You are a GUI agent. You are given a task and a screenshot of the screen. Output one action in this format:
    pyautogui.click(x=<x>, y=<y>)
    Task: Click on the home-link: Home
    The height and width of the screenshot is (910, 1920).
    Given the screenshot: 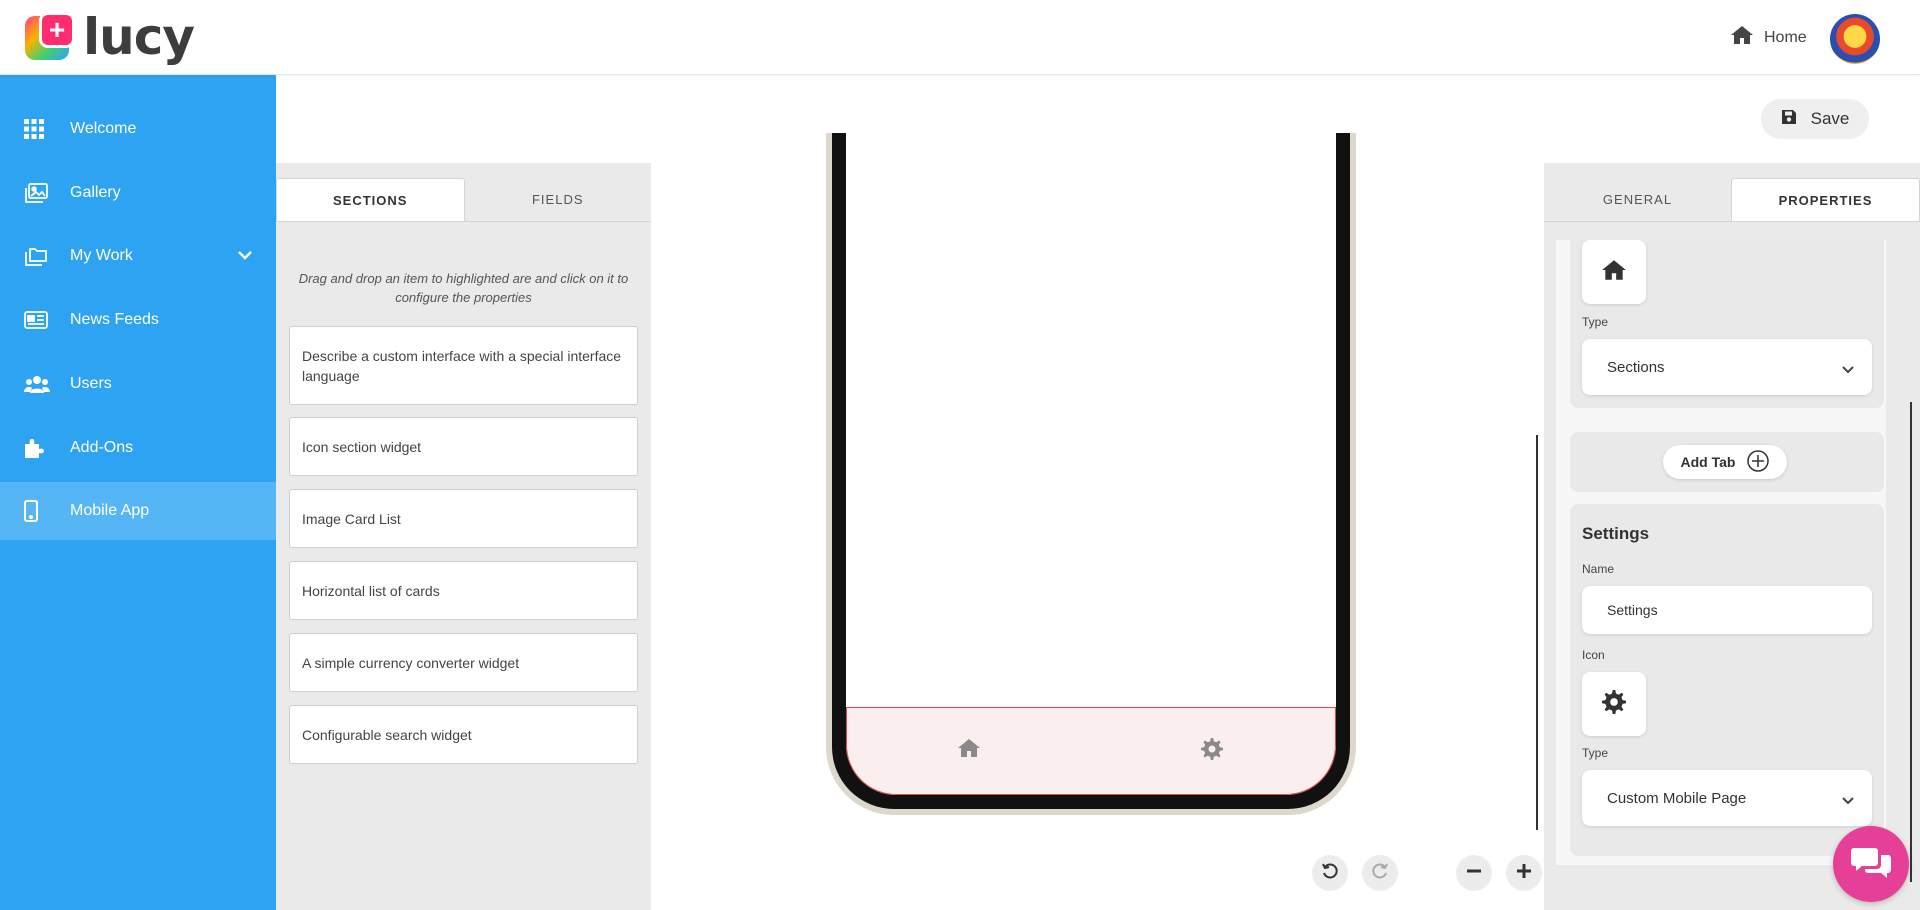 What is the action you would take?
    pyautogui.click(x=1768, y=37)
    